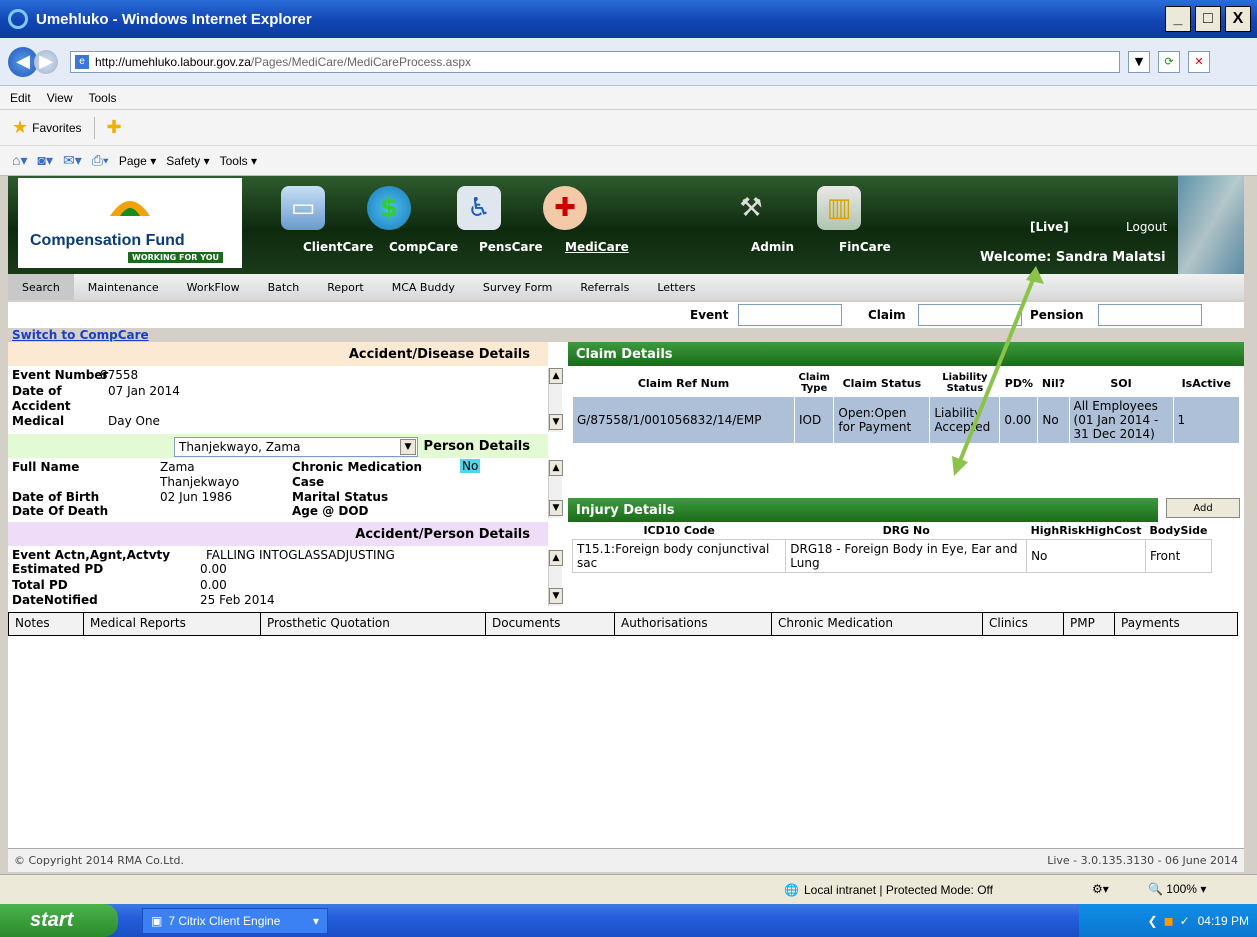  What do you see at coordinates (555, 489) in the screenshot?
I see `person-scrollbar: ▲ ▼` at bounding box center [555, 489].